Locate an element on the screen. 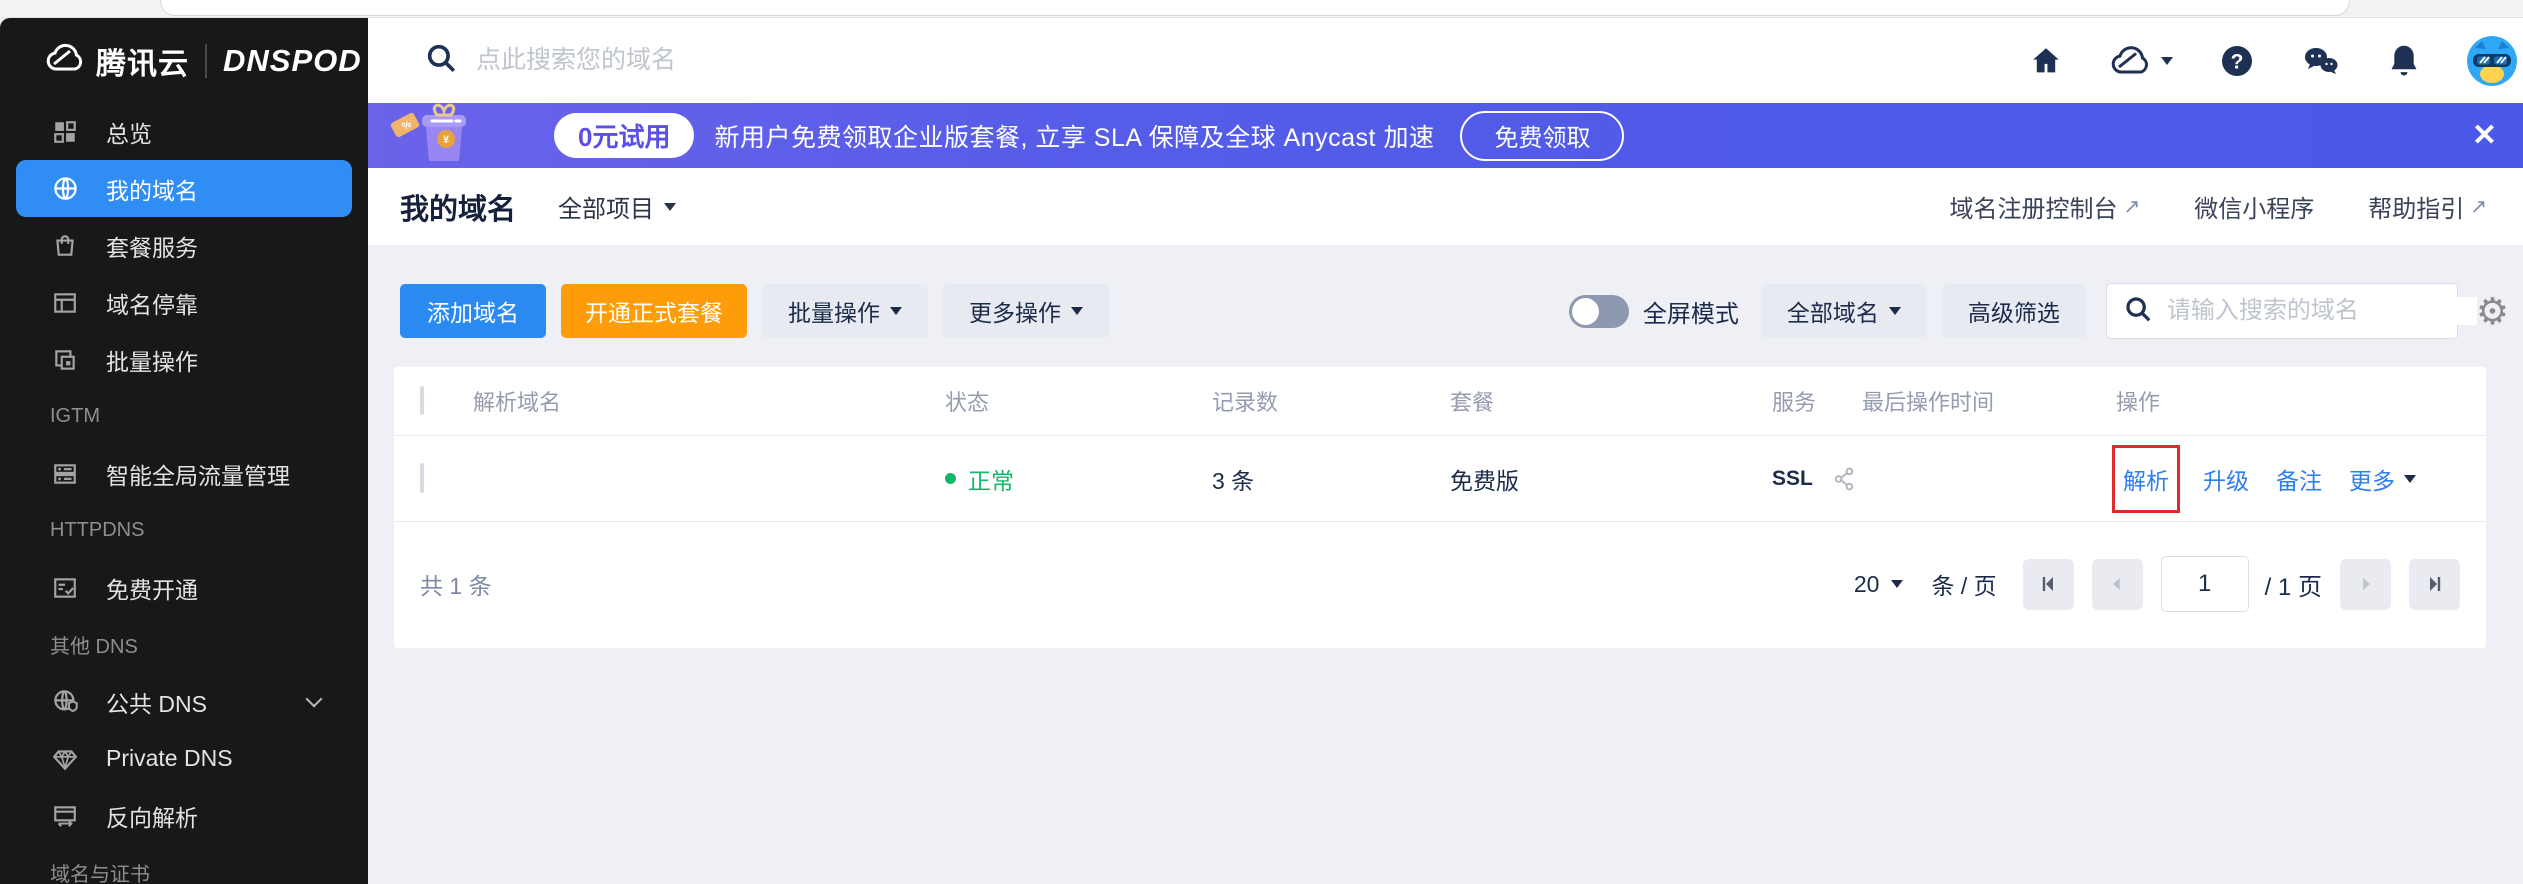 This screenshot has width=2523, height=884. row-actions: 解析 升级 备注 更多 is located at coordinates (2299, 478).